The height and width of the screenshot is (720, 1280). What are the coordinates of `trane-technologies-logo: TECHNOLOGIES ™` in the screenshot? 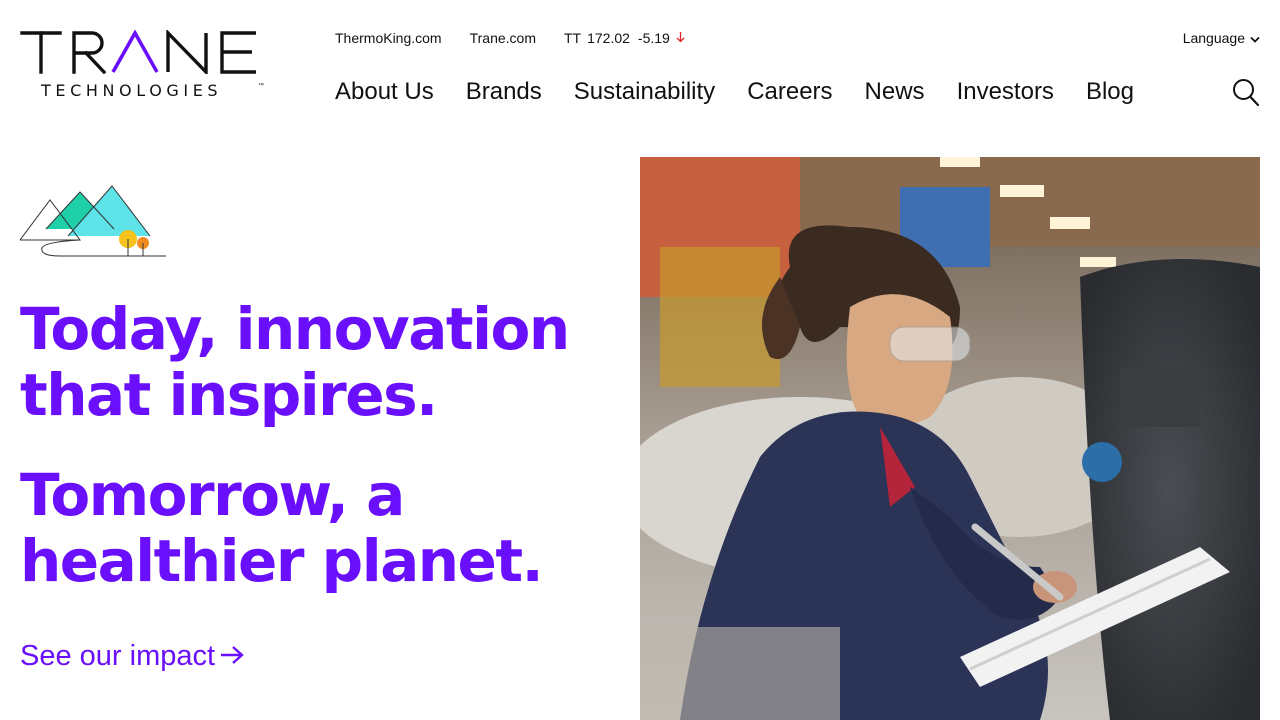 It's located at (145, 66).